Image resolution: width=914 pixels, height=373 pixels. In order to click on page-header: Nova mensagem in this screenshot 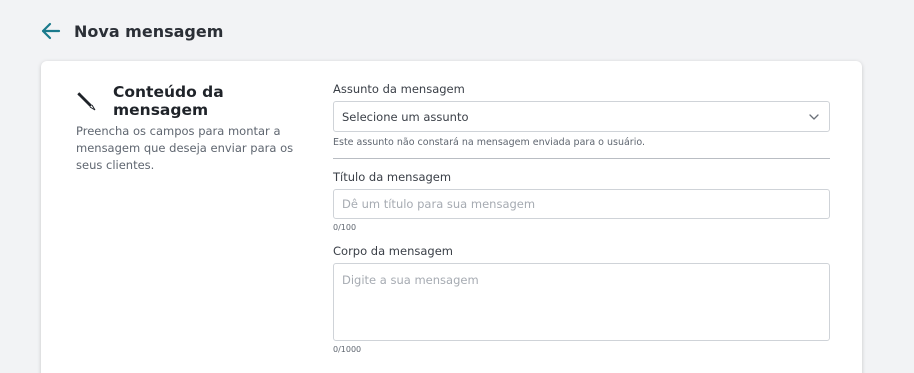, I will do `click(131, 31)`.